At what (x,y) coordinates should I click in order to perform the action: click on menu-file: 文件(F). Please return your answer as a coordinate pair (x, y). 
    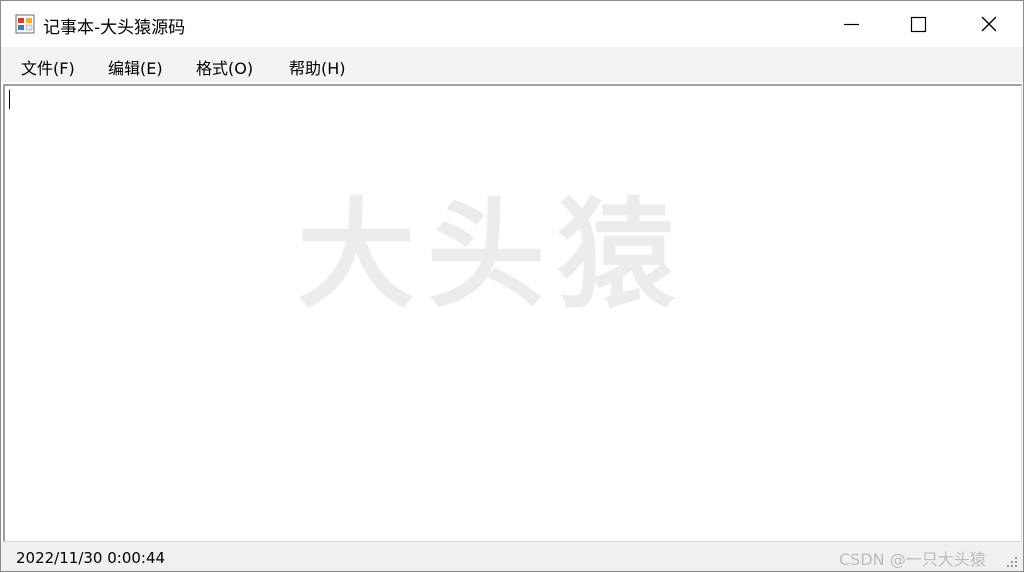
    Looking at the image, I should click on (48, 67).